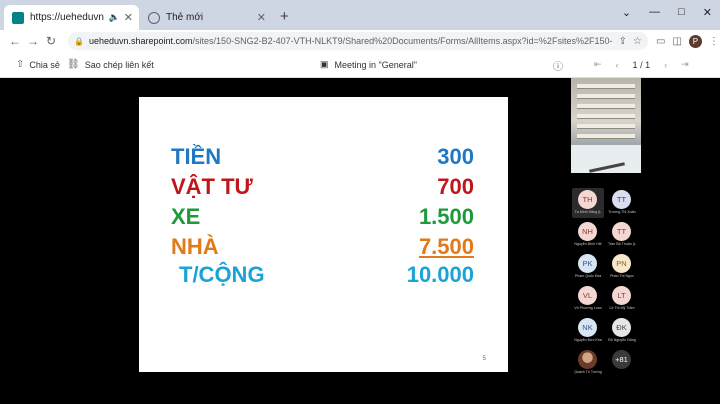 Image resolution: width=720 pixels, height=404 pixels. Describe the element at coordinates (44, 64) in the screenshot. I see `share-label: Chia sẻ` at that location.